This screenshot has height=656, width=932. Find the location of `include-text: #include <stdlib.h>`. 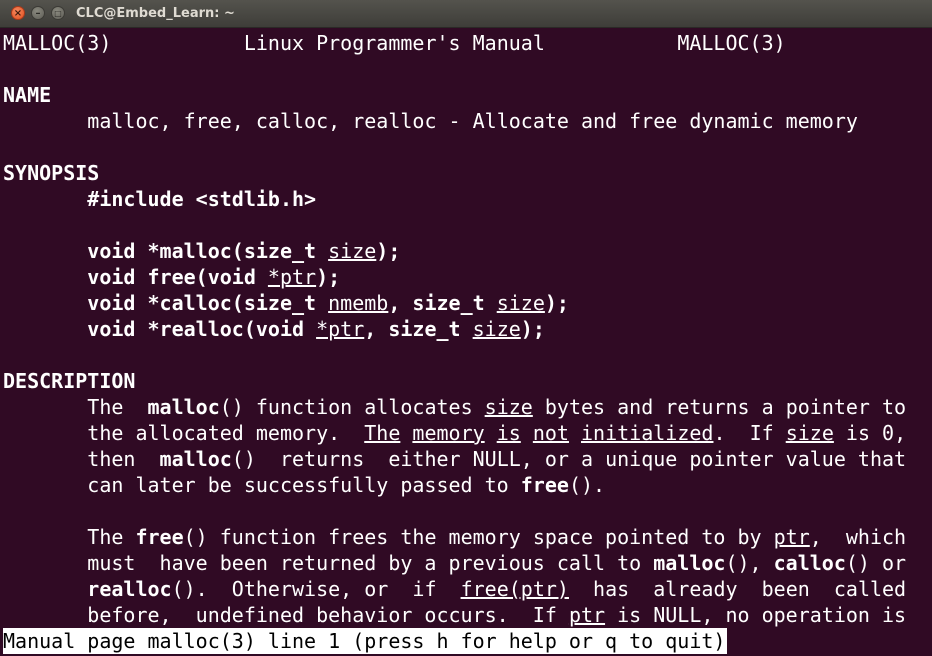

include-text: #include <stdlib.h> is located at coordinates (202, 199).